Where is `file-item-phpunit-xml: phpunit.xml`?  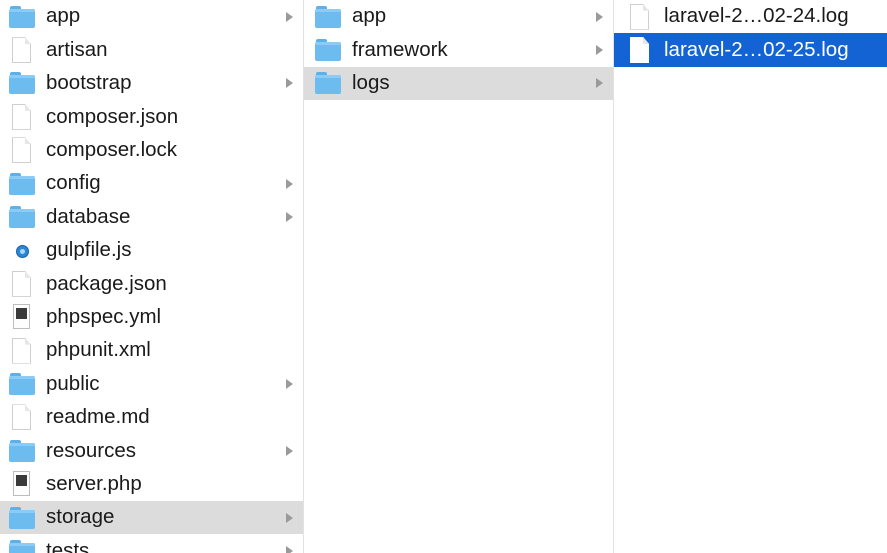 file-item-phpunit-xml: phpunit.xml is located at coordinates (151, 350).